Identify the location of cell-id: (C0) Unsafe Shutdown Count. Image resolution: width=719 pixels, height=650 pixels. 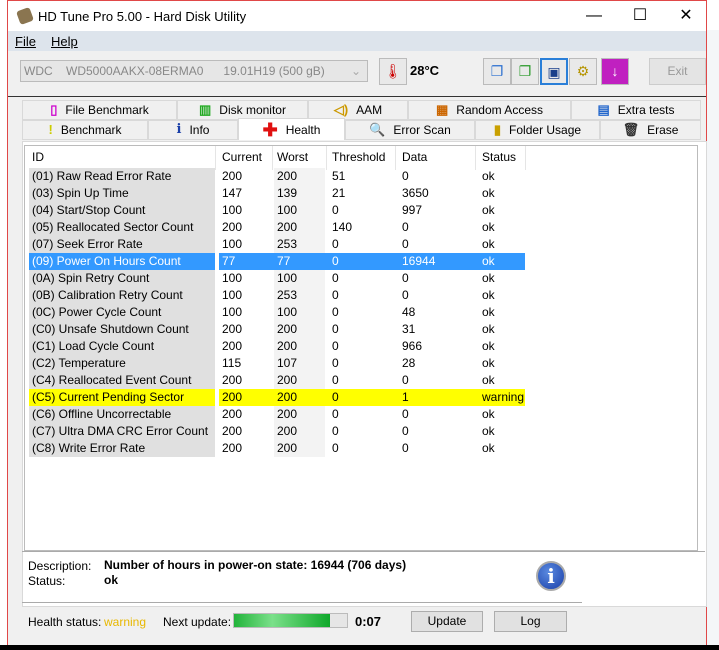
(110, 329).